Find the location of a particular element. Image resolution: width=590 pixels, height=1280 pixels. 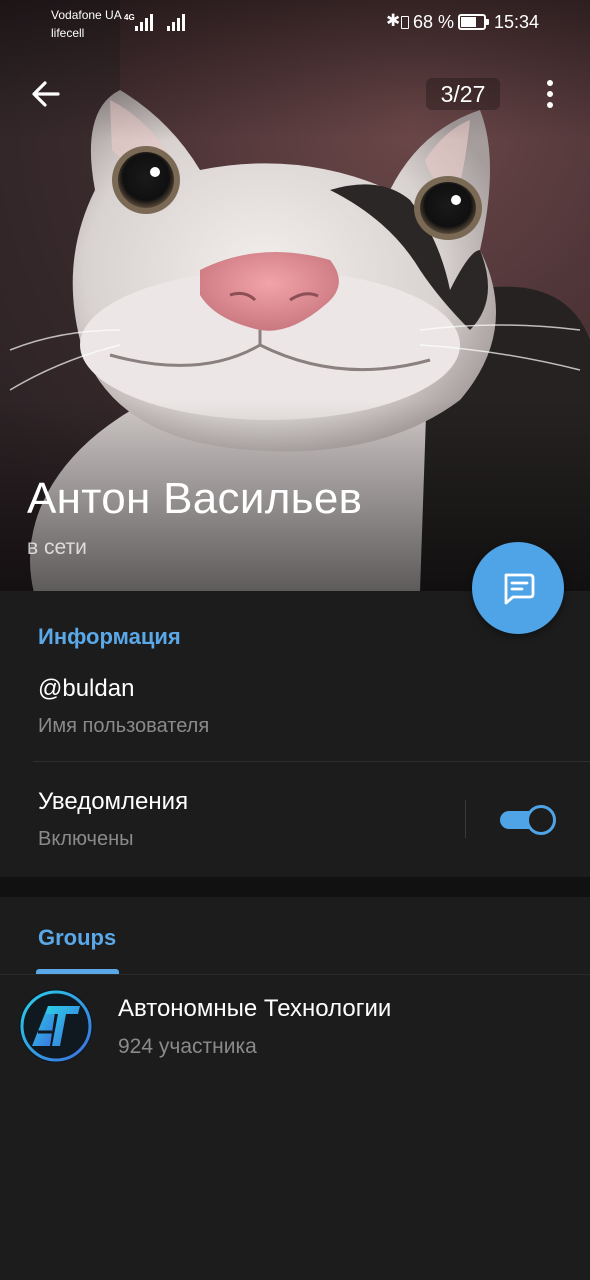

section-gap is located at coordinates (295, 887).